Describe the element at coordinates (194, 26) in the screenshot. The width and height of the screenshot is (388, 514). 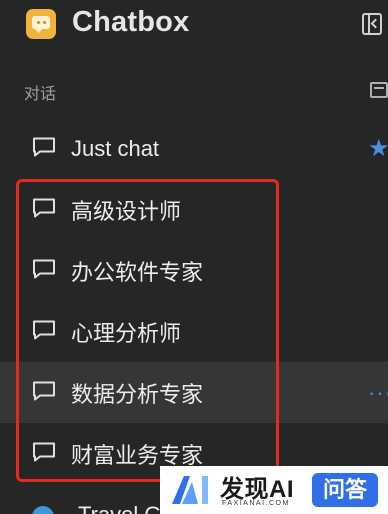
I see `sidebar-header: Chatbox` at that location.